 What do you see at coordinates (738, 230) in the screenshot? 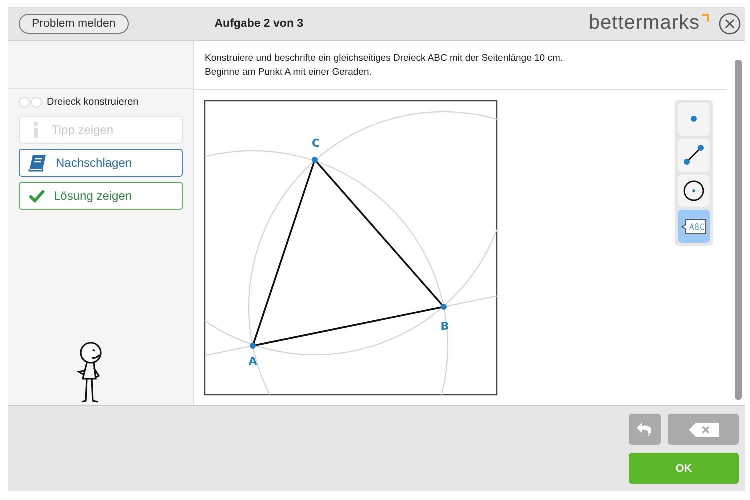
I see `scrollbar` at bounding box center [738, 230].